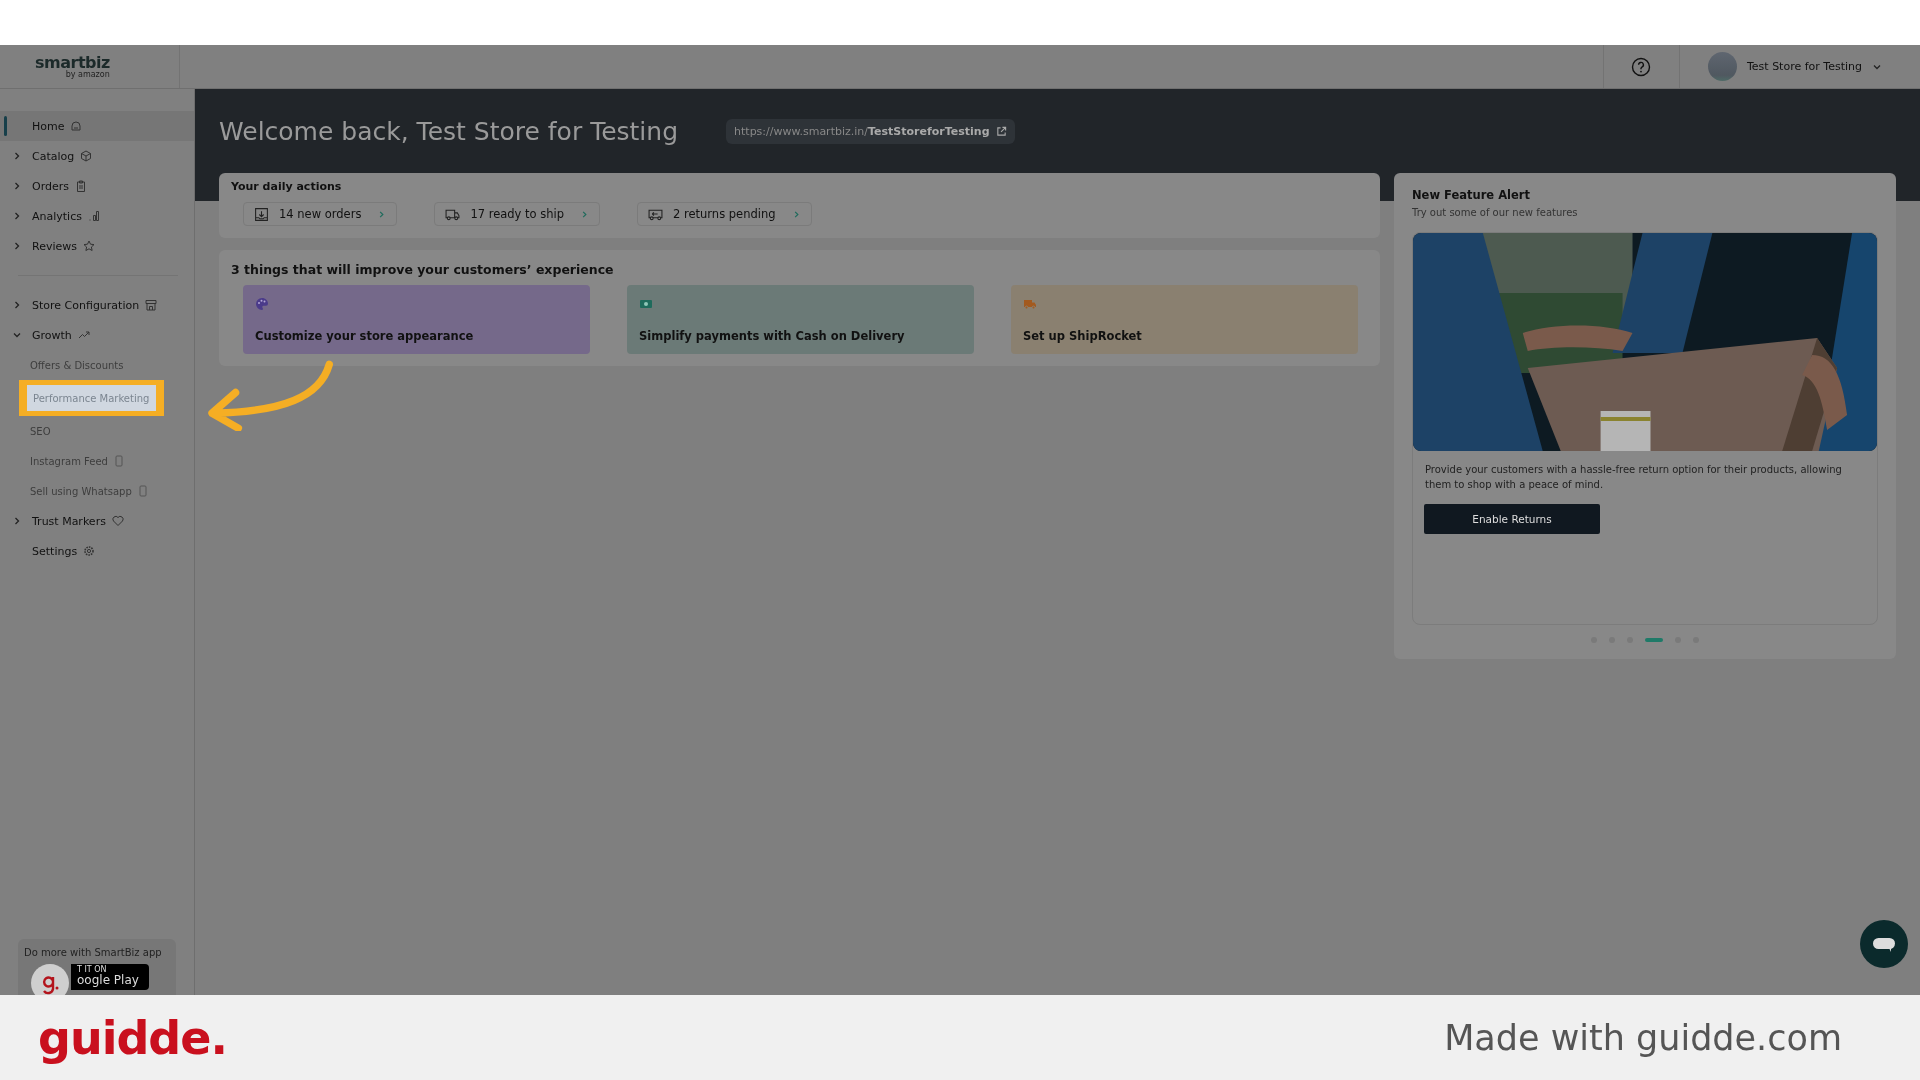 The height and width of the screenshot is (1080, 1920). Describe the element at coordinates (97, 156) in the screenshot. I see `sidebar-item: Catalog` at that location.